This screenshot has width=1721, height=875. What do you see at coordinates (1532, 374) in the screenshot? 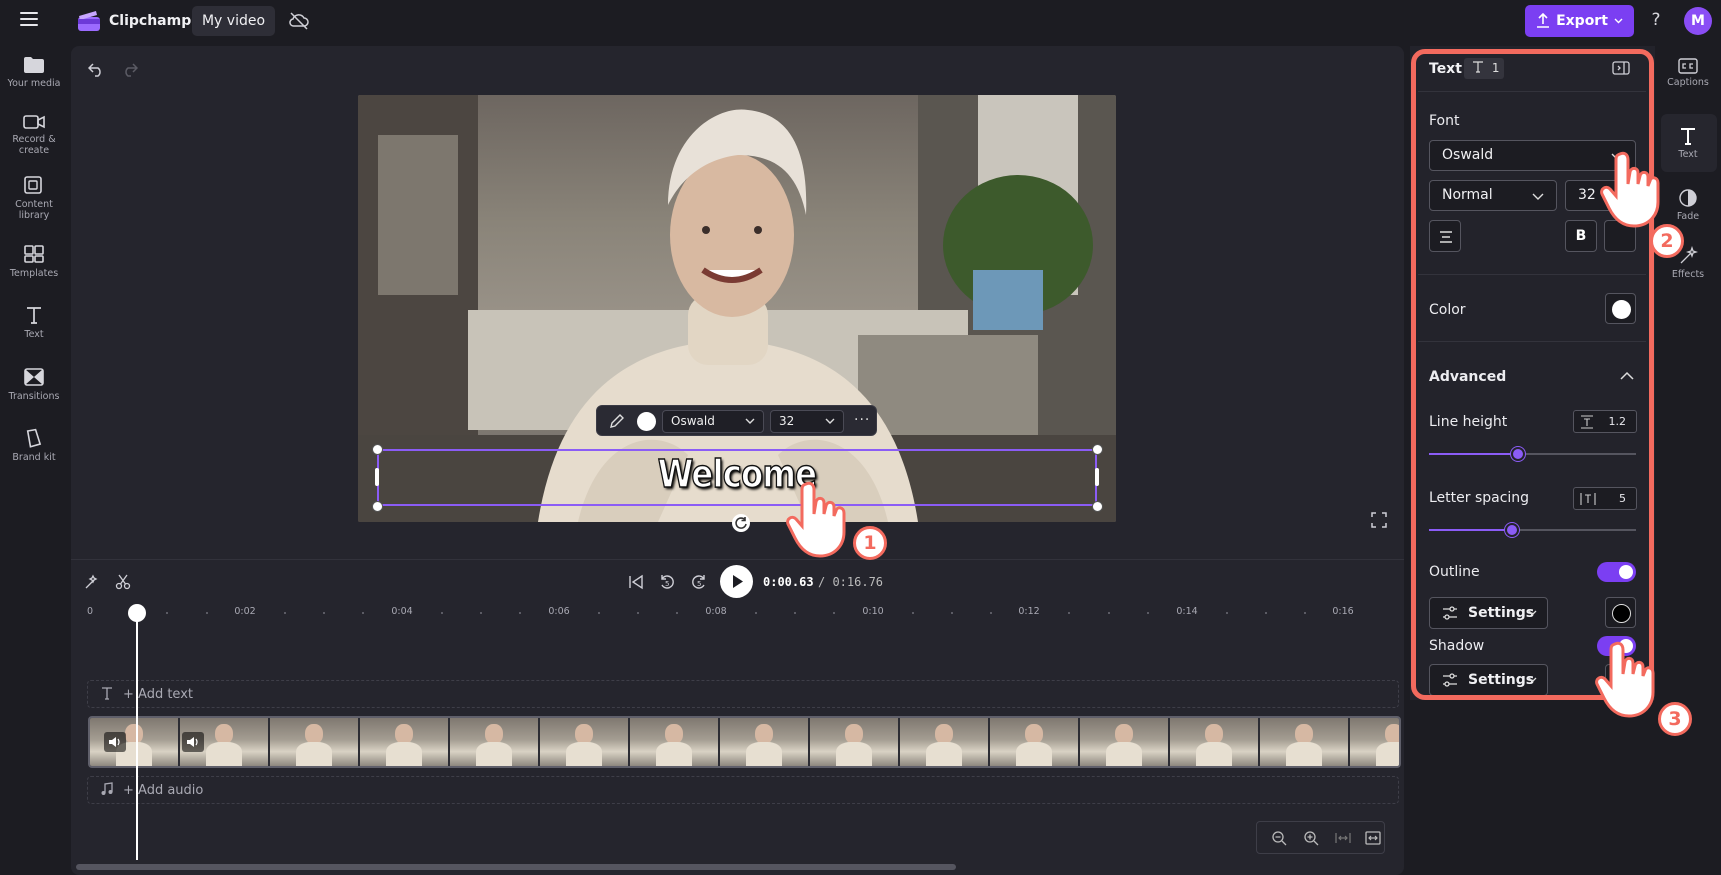
I see `highlight-frame` at bounding box center [1532, 374].